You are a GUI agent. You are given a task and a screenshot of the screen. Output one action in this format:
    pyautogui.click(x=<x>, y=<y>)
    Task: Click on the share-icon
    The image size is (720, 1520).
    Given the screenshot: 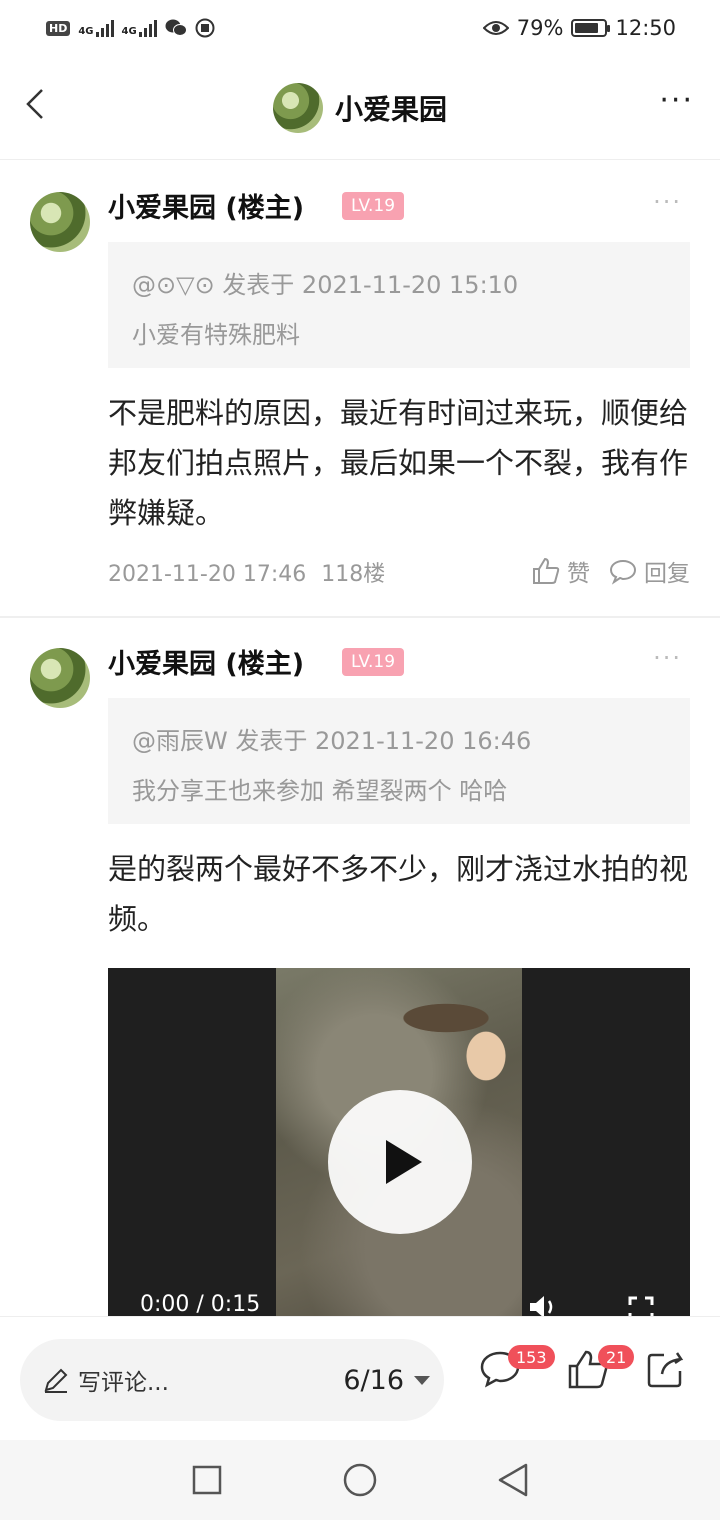 What is the action you would take?
    pyautogui.click(x=666, y=1369)
    